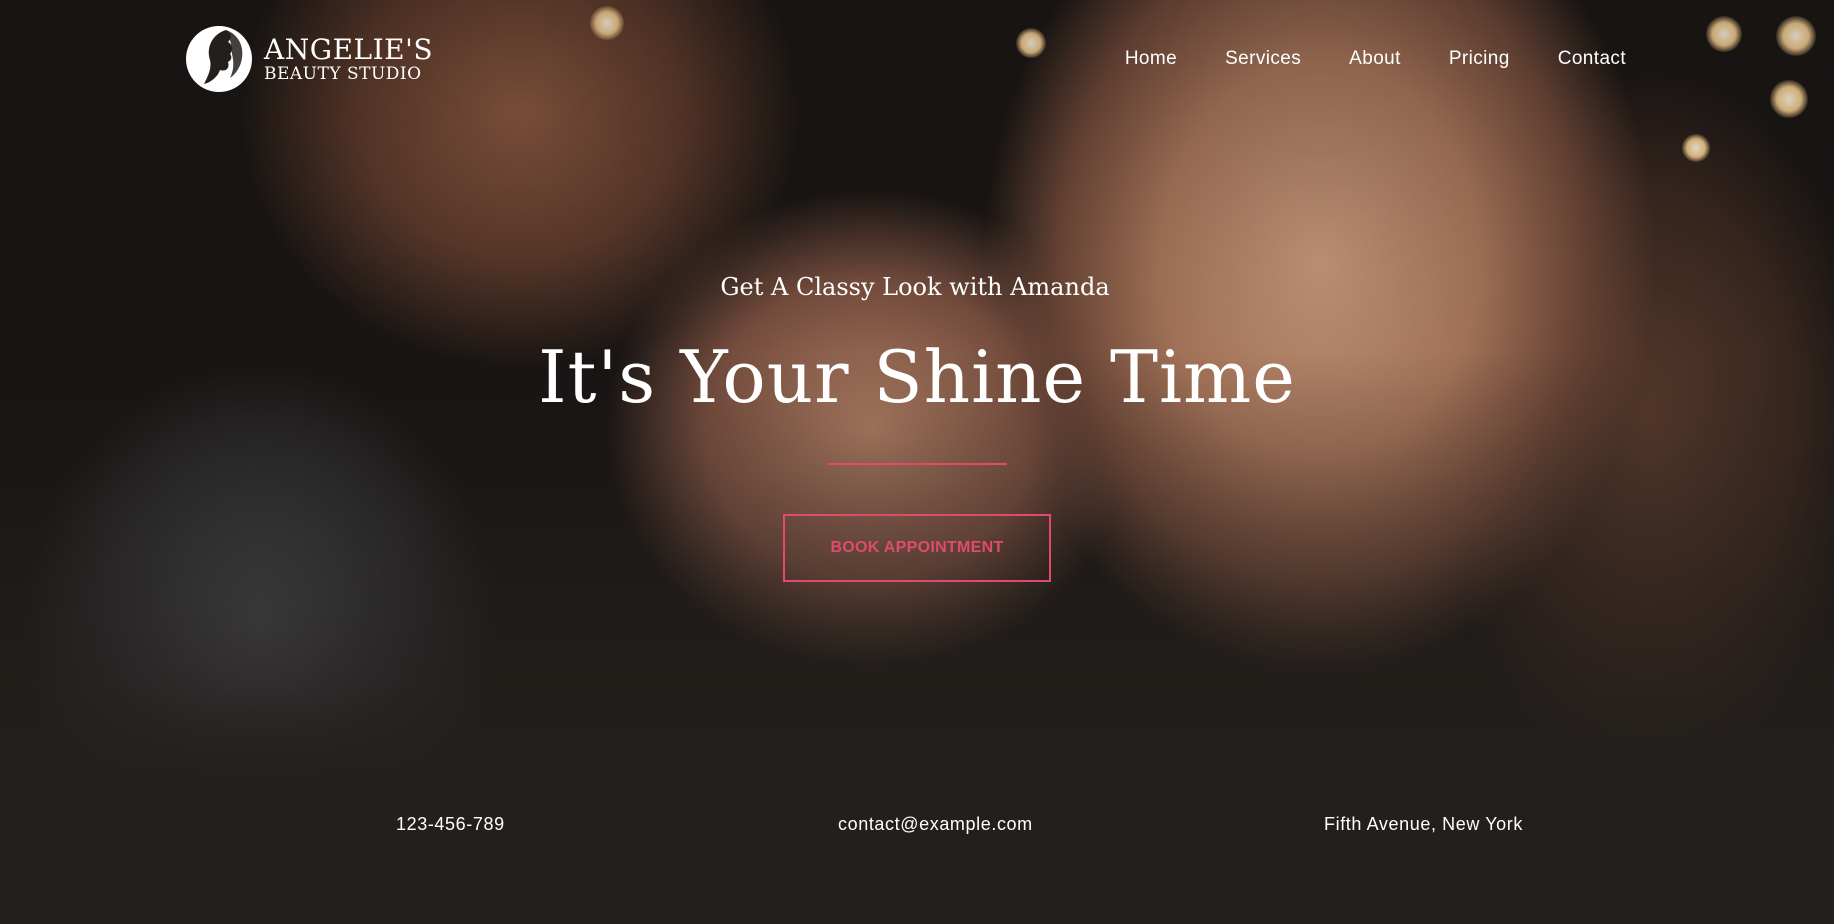 Image resolution: width=1834 pixels, height=924 pixels. What do you see at coordinates (450, 824) in the screenshot?
I see `contact-phone: 123-456-789` at bounding box center [450, 824].